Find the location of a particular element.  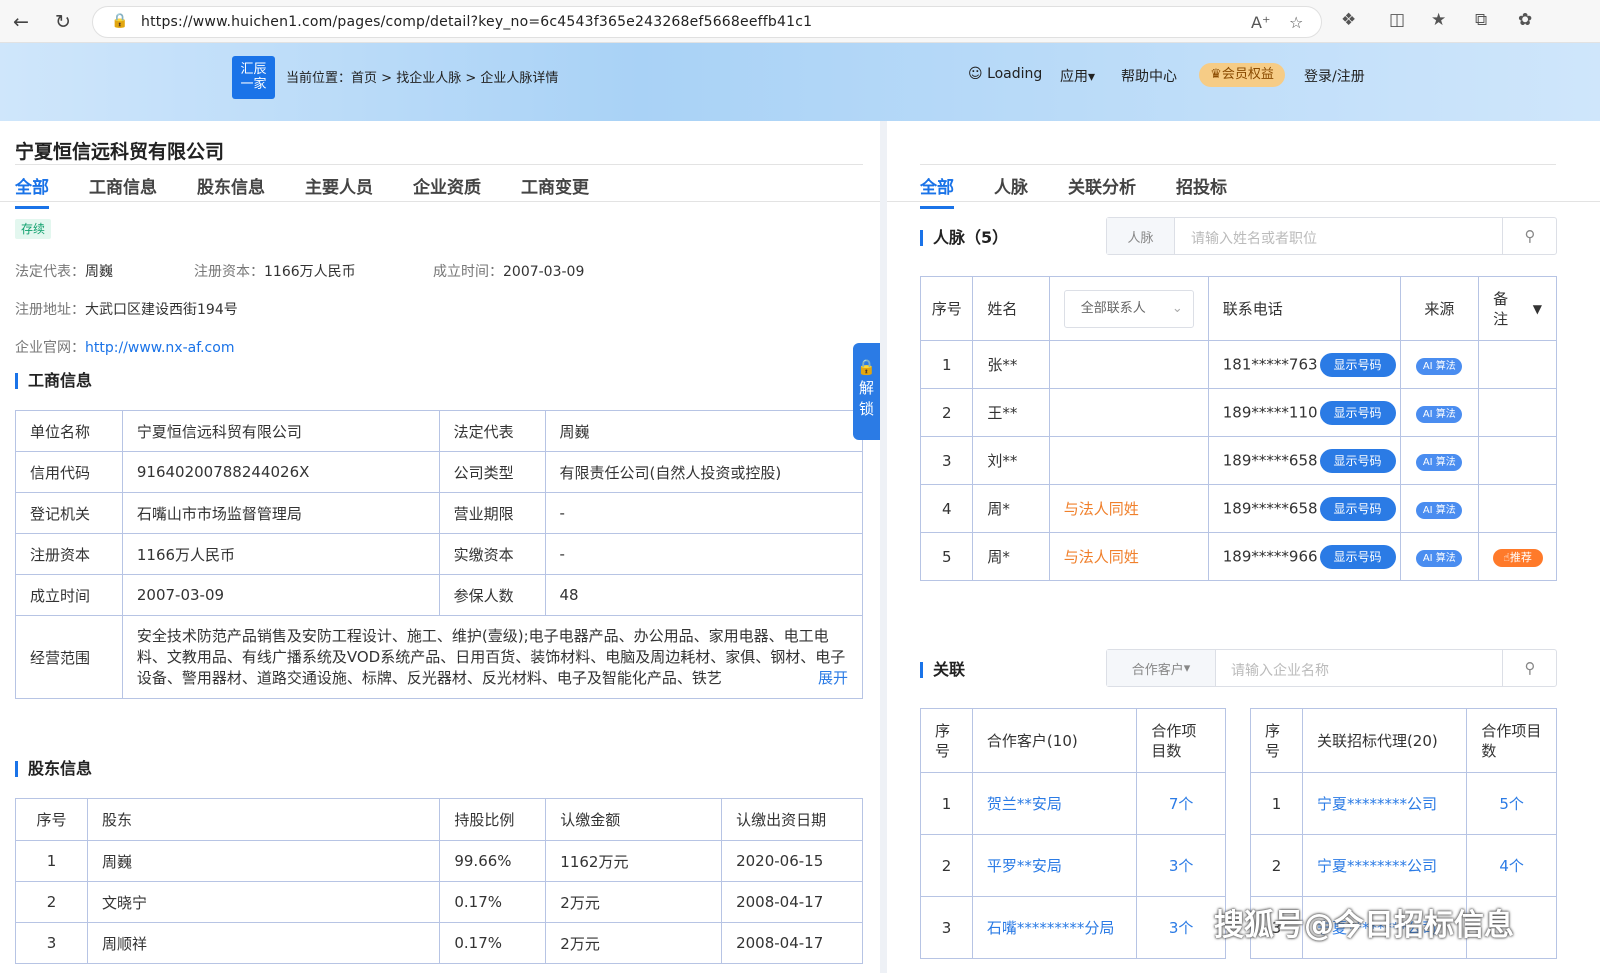

table-row: 登记机关 石嘴山市市场监督管理局 营业期限 - is located at coordinates (439, 513).